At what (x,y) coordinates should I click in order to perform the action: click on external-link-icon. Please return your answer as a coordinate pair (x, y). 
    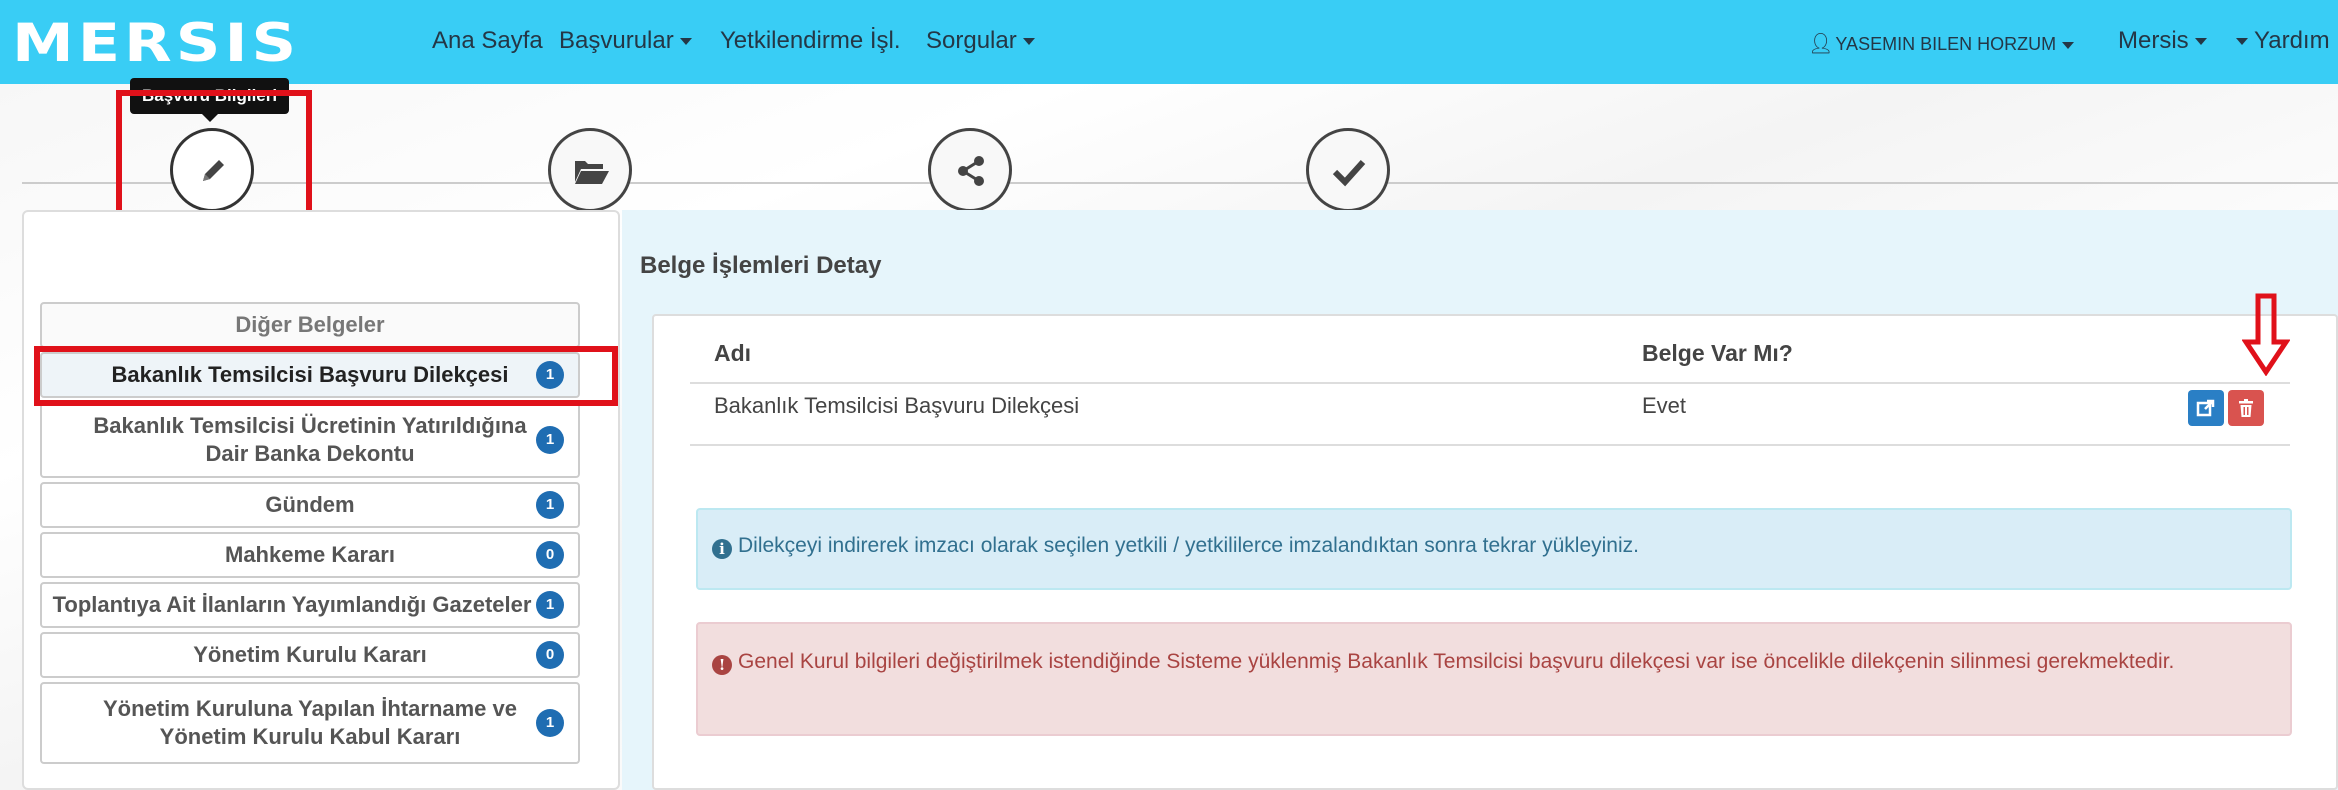
    Looking at the image, I should click on (2205, 408).